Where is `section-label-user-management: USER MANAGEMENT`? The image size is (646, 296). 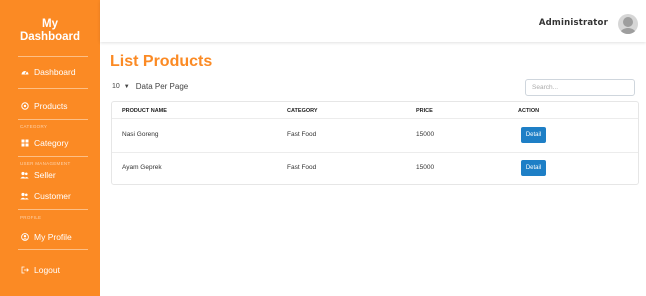
section-label-user-management: USER MANAGEMENT is located at coordinates (45, 163).